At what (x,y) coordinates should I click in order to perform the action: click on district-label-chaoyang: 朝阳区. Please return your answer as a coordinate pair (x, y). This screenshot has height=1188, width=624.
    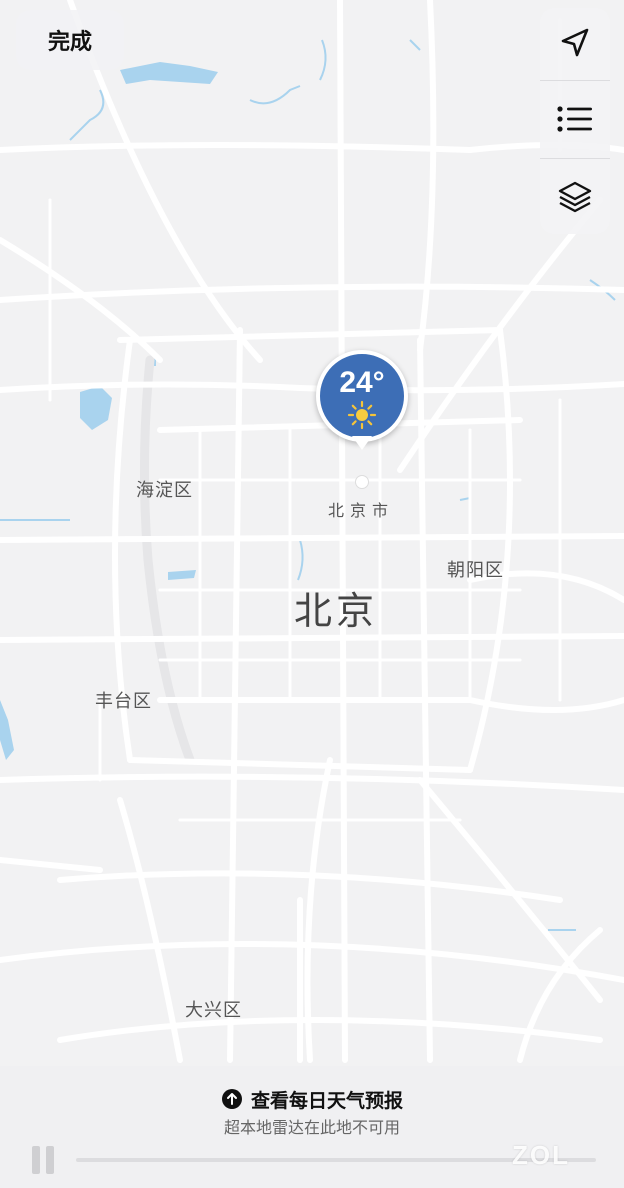
    Looking at the image, I should click on (475, 570).